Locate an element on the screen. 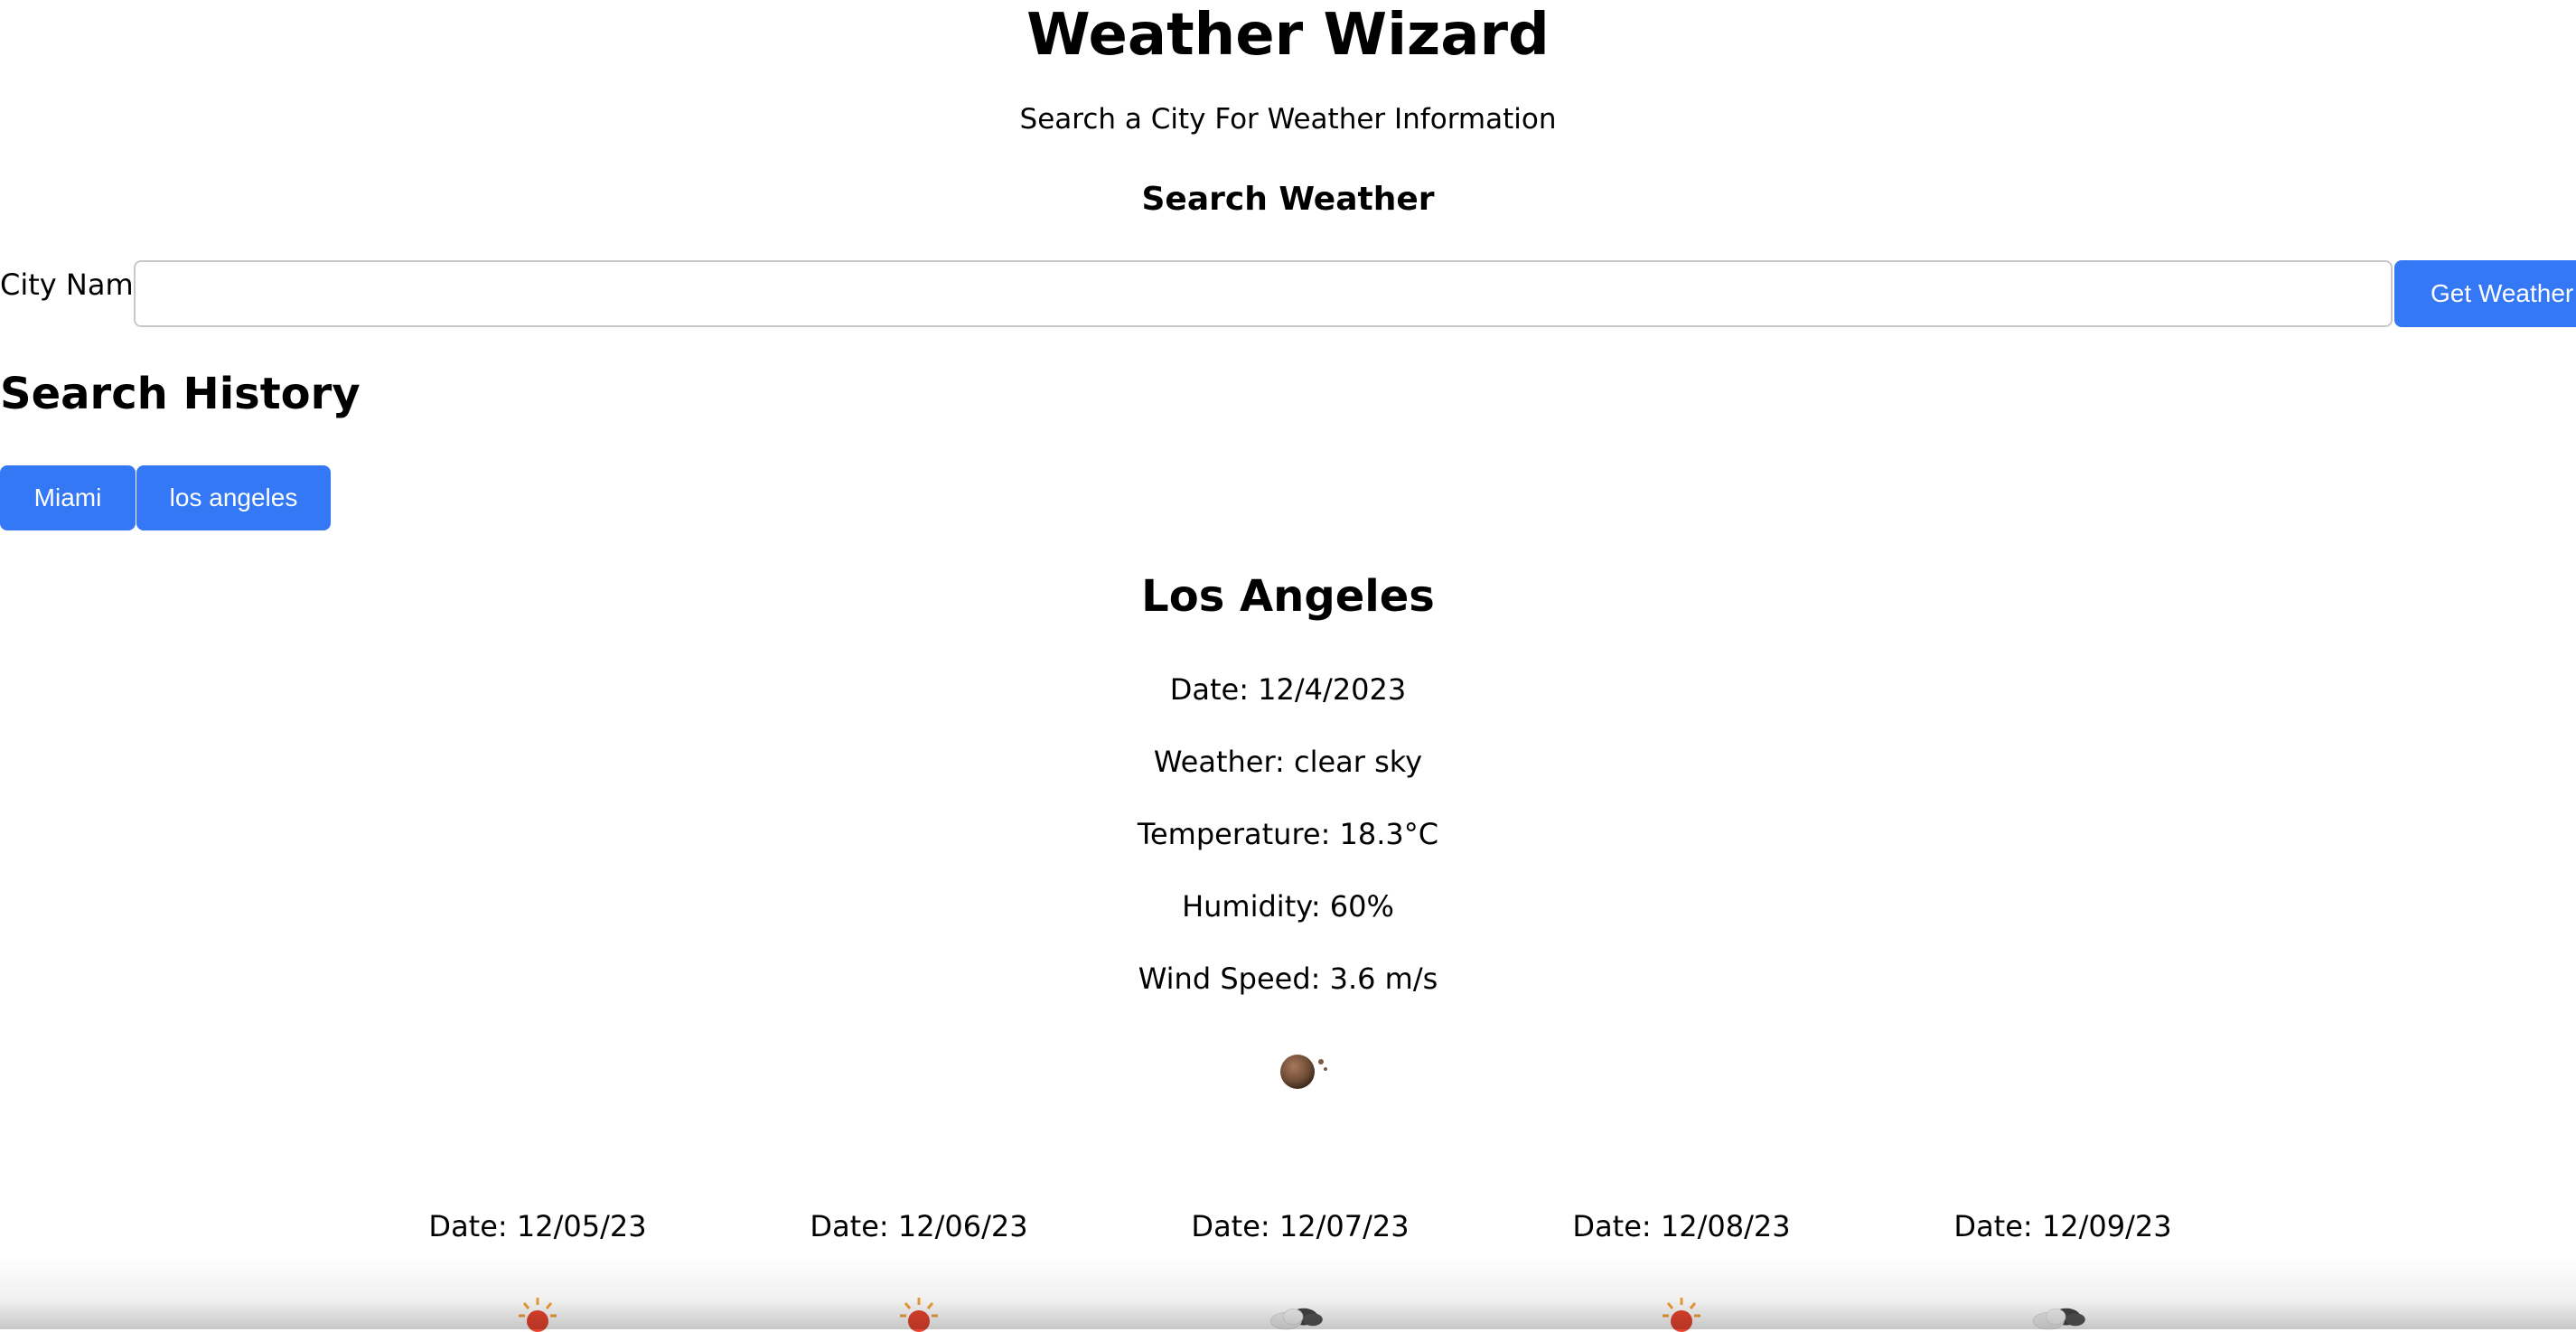  history-button-miami: Miami is located at coordinates (68, 497).